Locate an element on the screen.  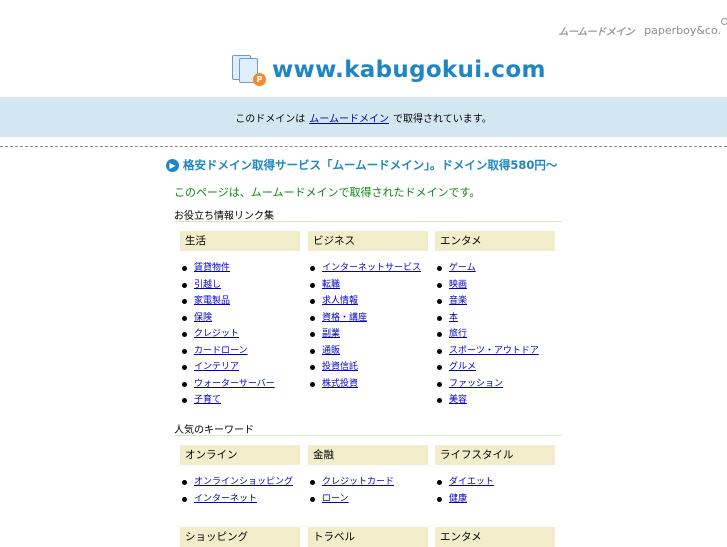
category-link: クレジットカード is located at coordinates (358, 482).